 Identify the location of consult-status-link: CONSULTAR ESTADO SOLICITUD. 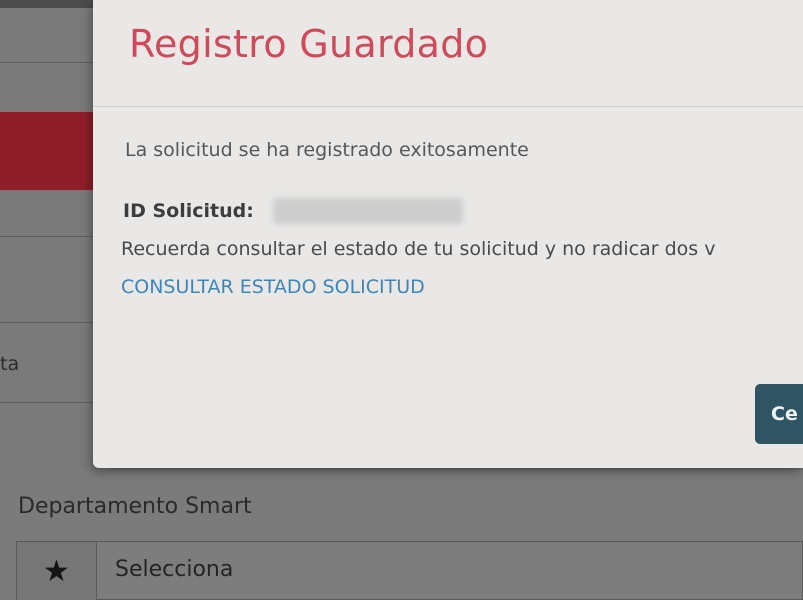
(273, 287).